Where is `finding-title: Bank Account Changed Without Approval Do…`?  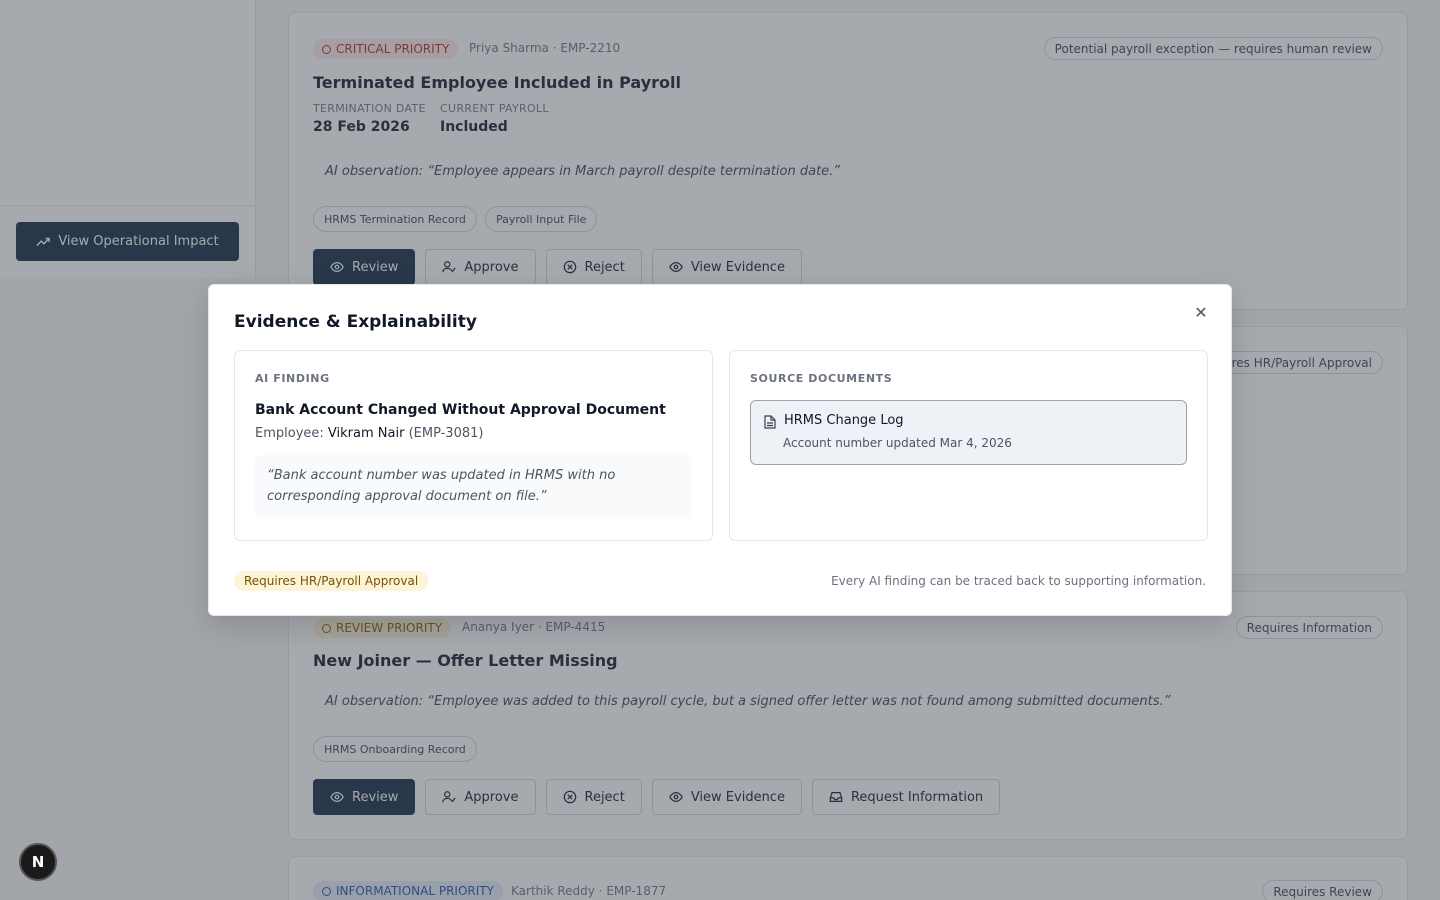
finding-title: Bank Account Changed Without Approval Do… is located at coordinates (460, 410).